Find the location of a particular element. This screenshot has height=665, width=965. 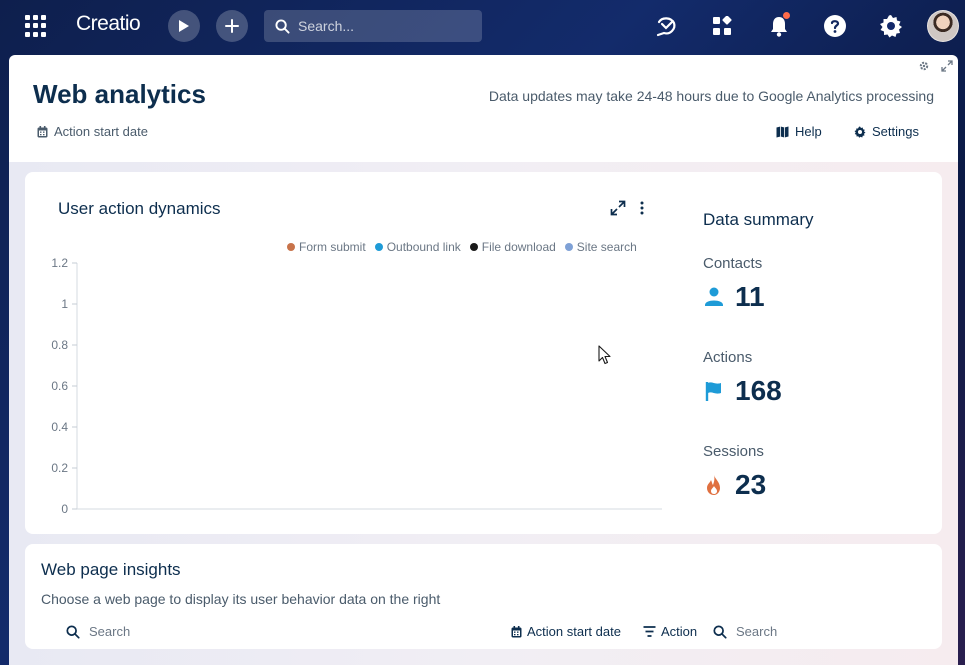

flag-icon is located at coordinates (713, 391).